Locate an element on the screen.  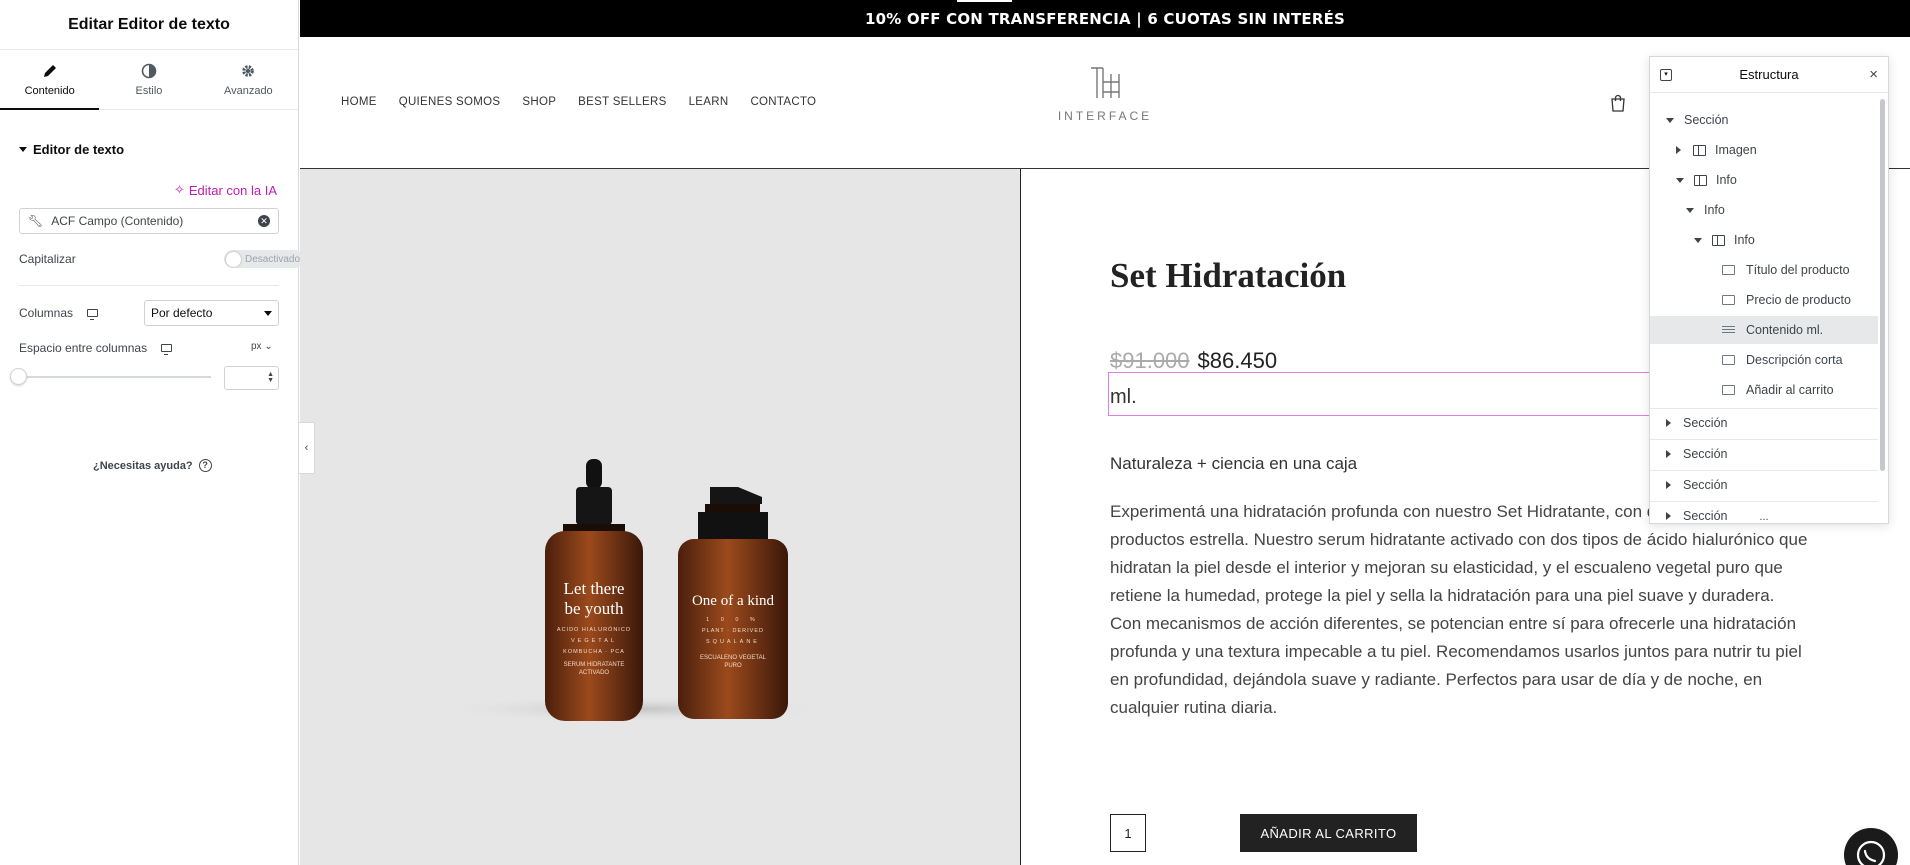
navigator-item: Contenido ml. is located at coordinates (1764, 330).